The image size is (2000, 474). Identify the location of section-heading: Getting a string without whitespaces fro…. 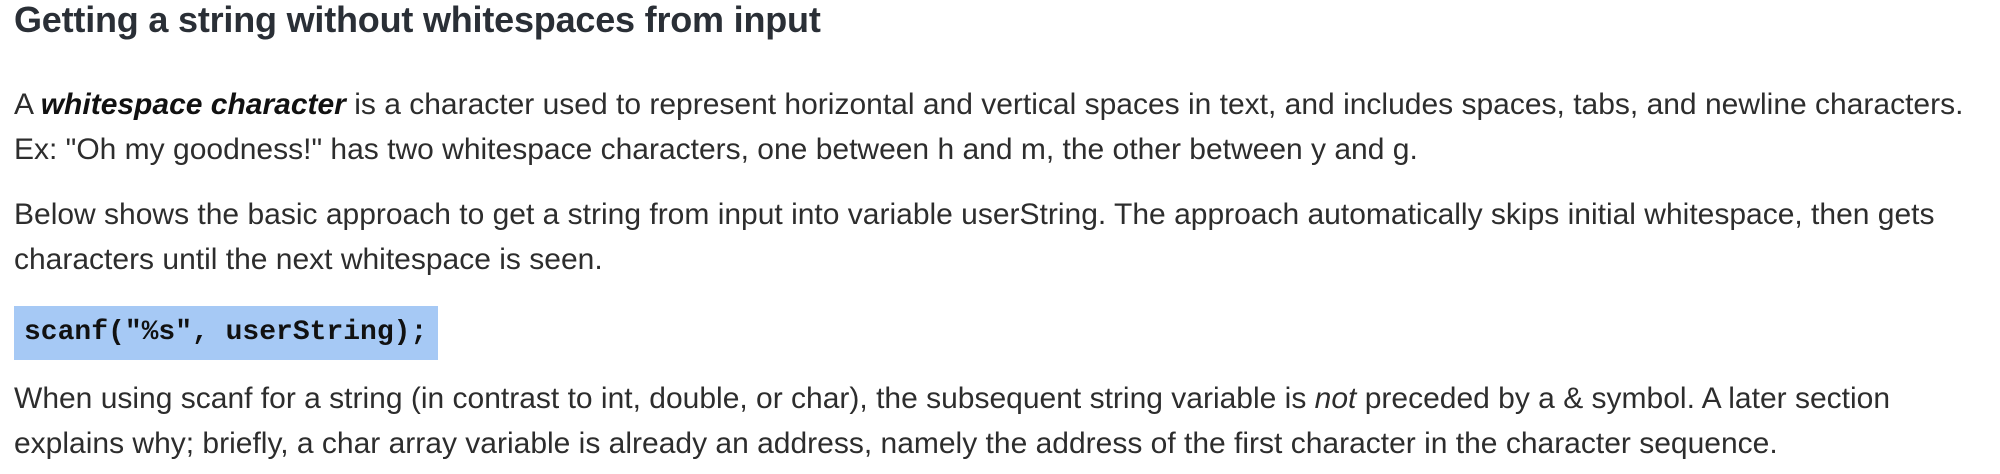
(417, 20).